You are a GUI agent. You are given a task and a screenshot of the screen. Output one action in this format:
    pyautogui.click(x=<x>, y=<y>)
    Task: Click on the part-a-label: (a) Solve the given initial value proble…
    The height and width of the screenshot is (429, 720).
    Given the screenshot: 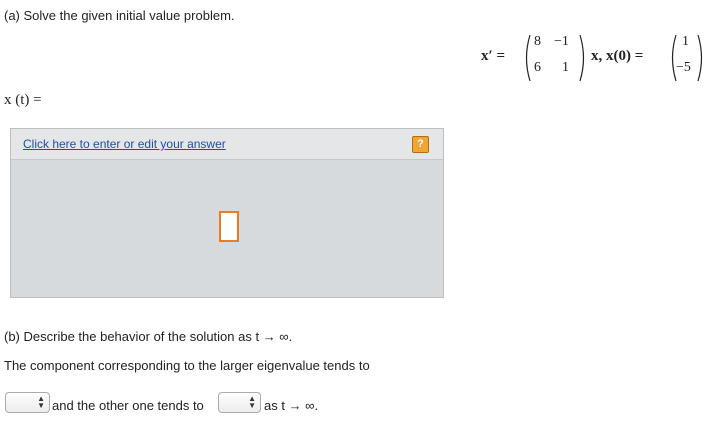 What is the action you would take?
    pyautogui.click(x=119, y=15)
    